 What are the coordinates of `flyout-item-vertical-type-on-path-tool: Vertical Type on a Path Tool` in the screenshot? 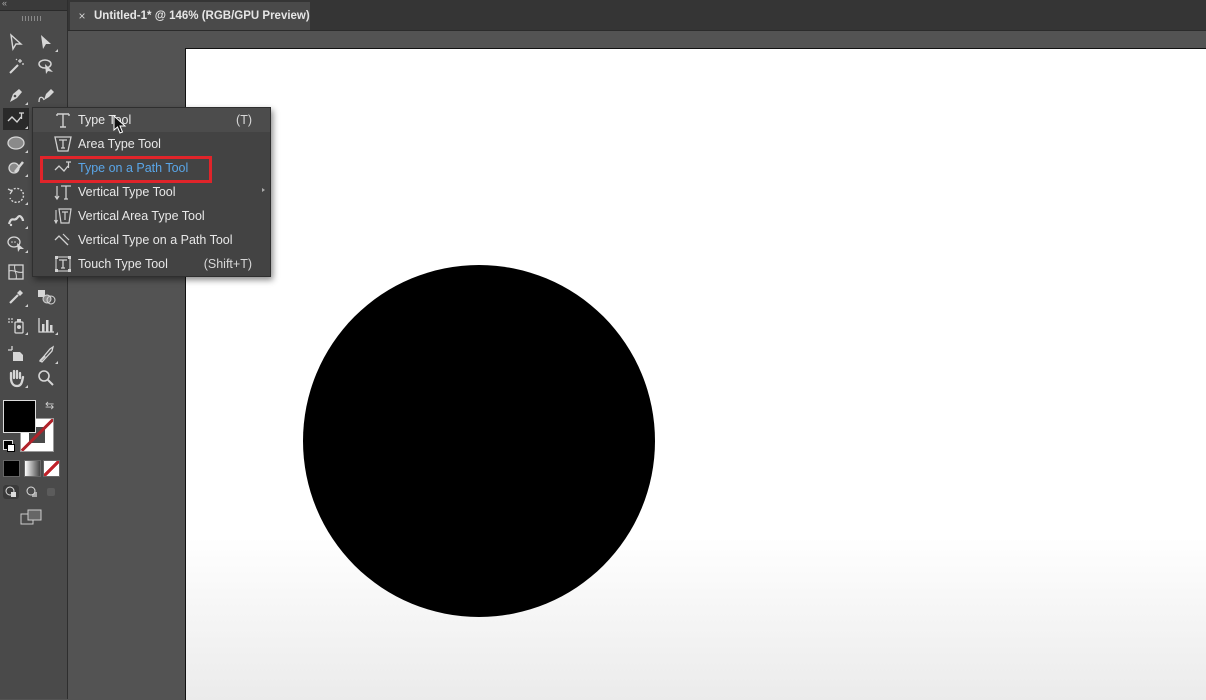 It's located at (151, 240).